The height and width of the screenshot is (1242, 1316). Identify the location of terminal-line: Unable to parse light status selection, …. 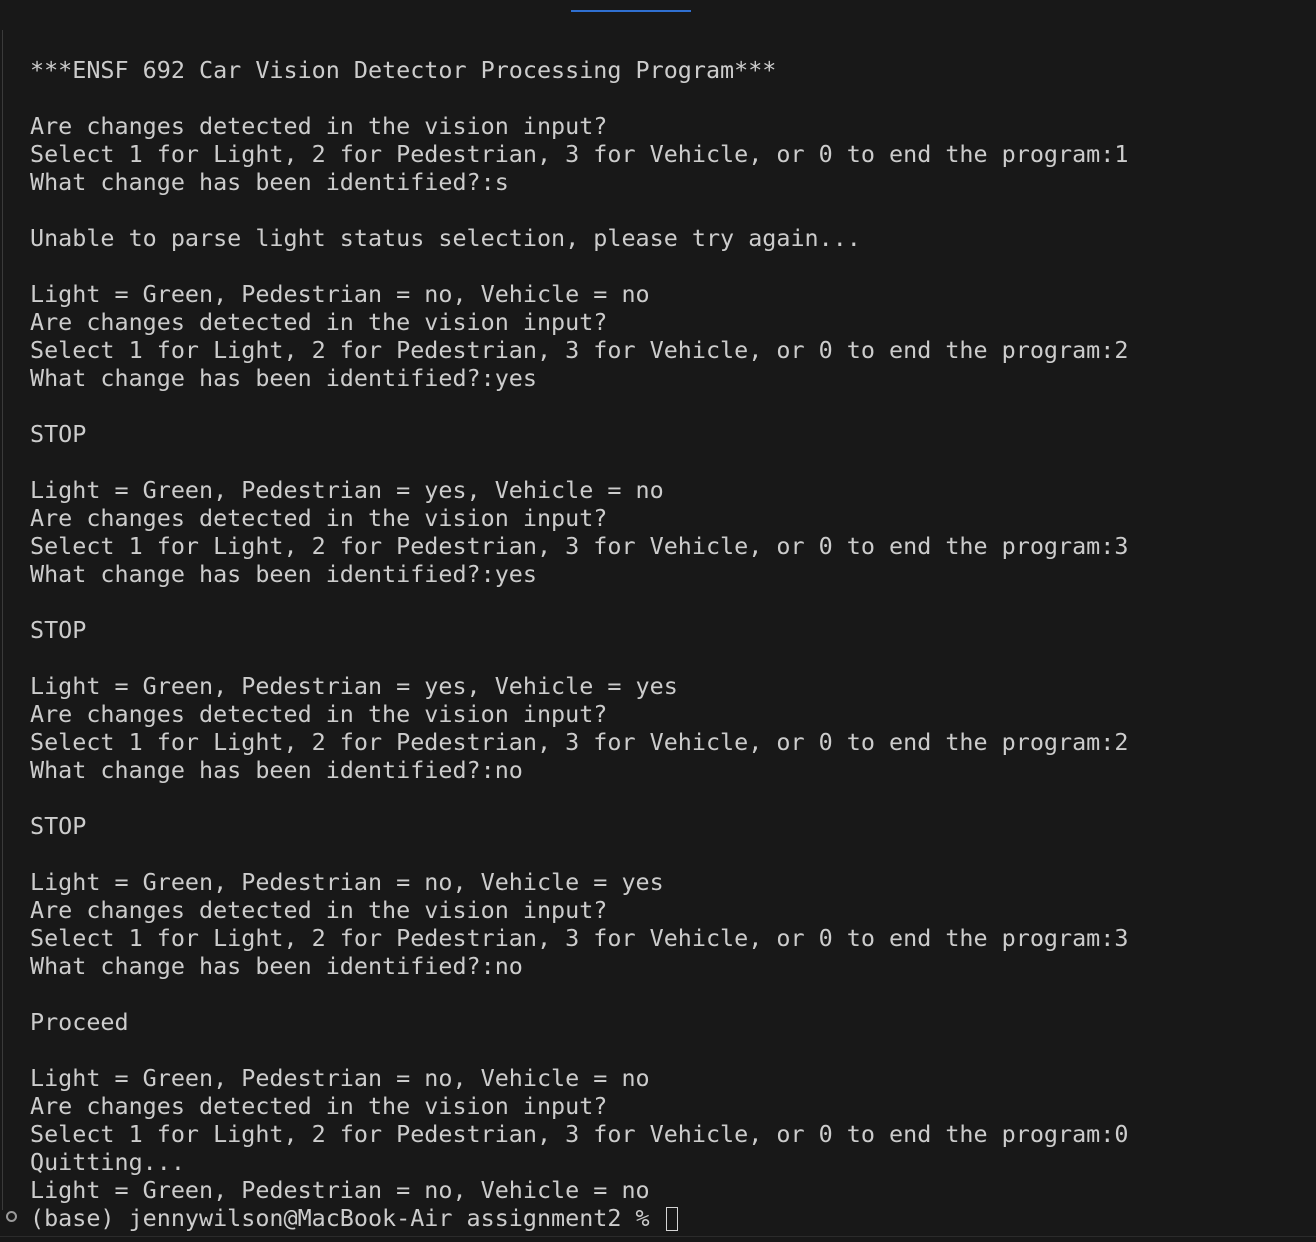
(445, 238).